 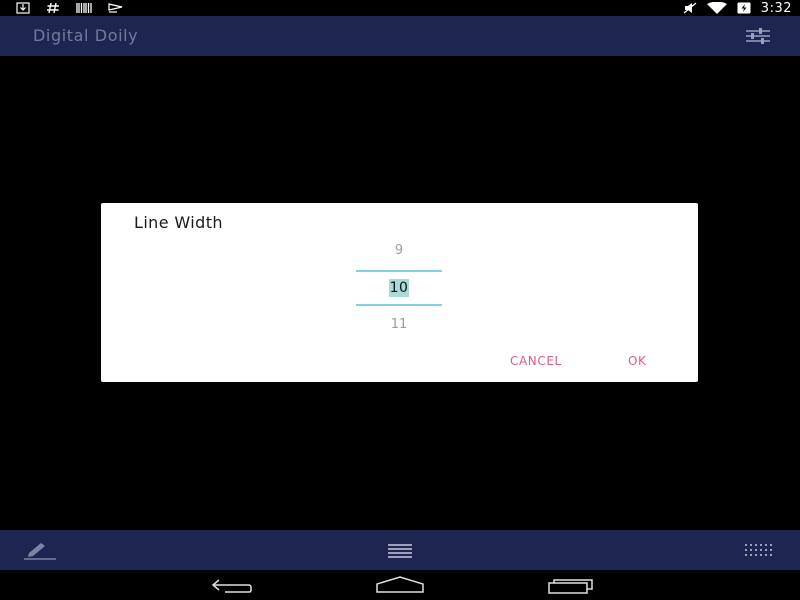 I want to click on dialog-title: Line Width, so click(x=178, y=222).